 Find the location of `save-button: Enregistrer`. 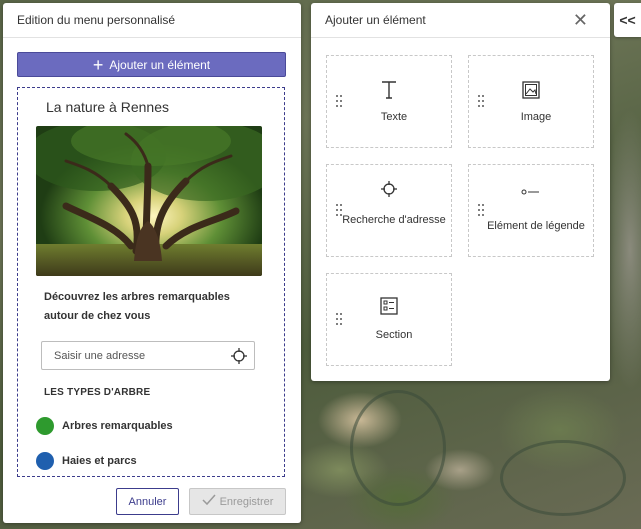

save-button: Enregistrer is located at coordinates (237, 501).